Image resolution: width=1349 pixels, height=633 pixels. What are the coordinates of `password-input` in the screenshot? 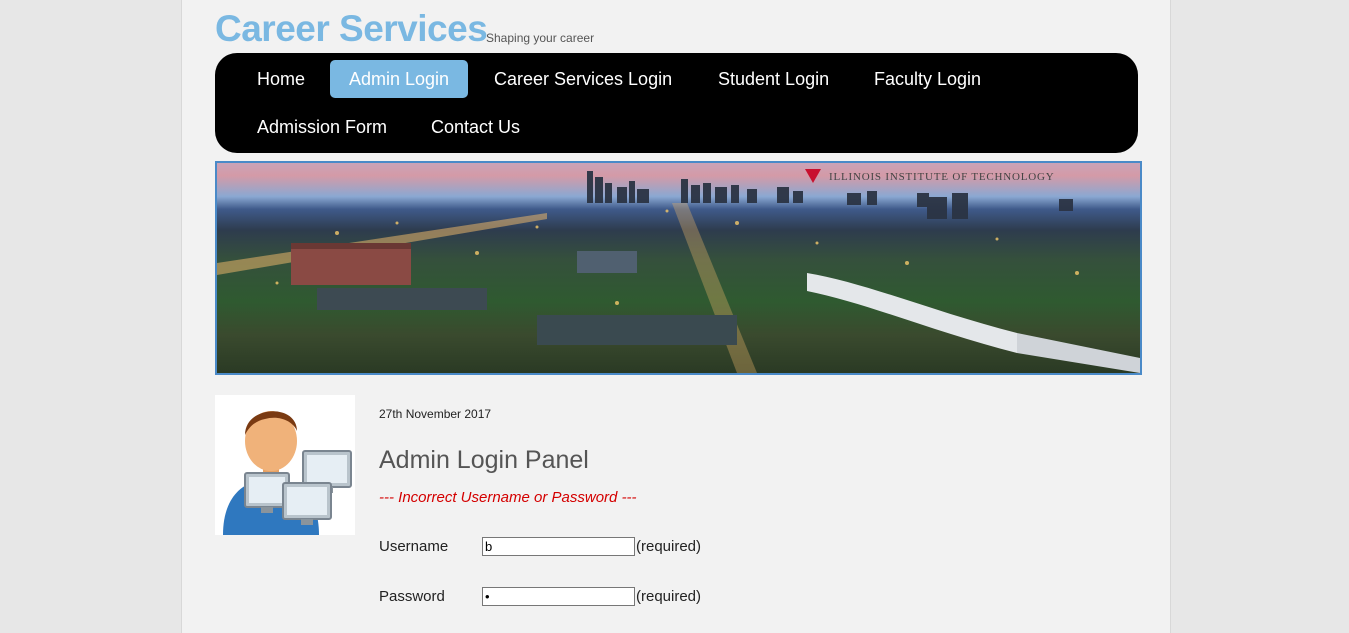 It's located at (558, 596).